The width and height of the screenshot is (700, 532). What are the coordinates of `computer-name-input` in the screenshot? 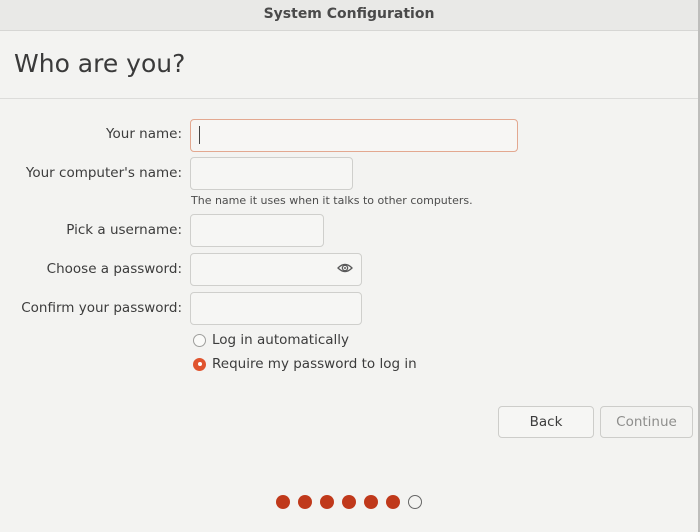 It's located at (271, 173).